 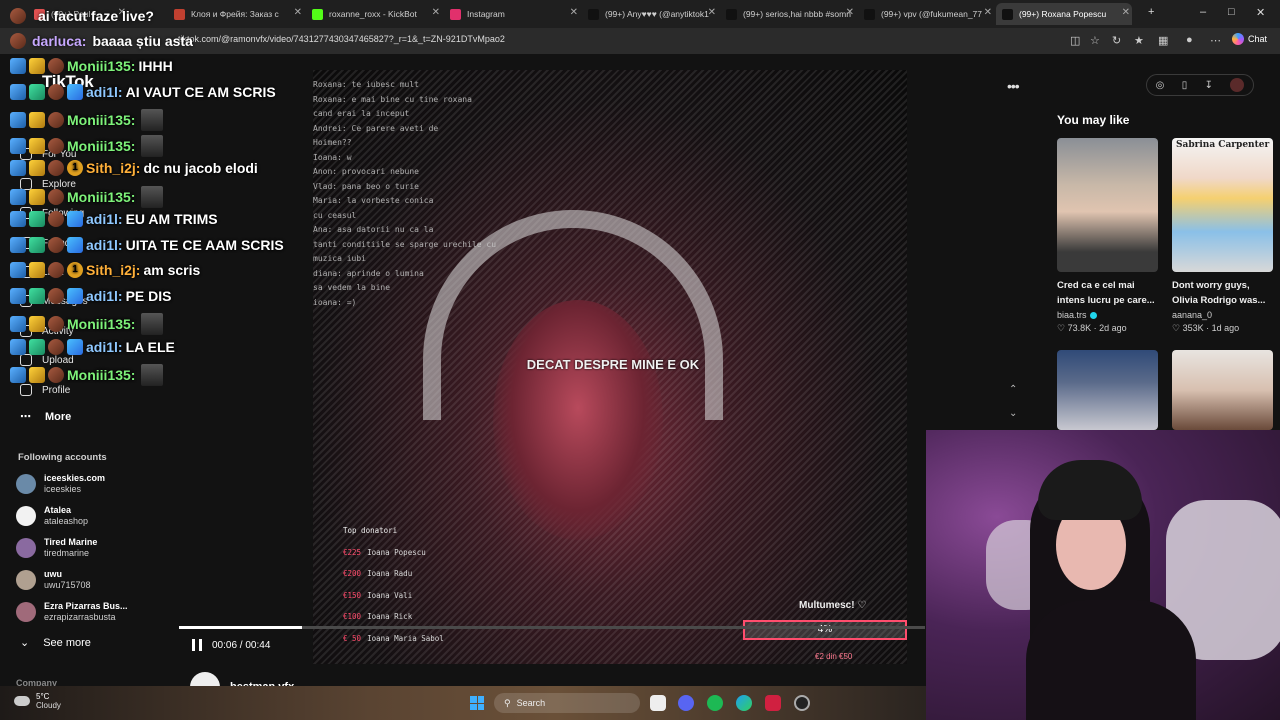 What do you see at coordinates (1064, 14) in the screenshot?
I see `browser-tab: (99+) Roxana Popescu ✕` at bounding box center [1064, 14].